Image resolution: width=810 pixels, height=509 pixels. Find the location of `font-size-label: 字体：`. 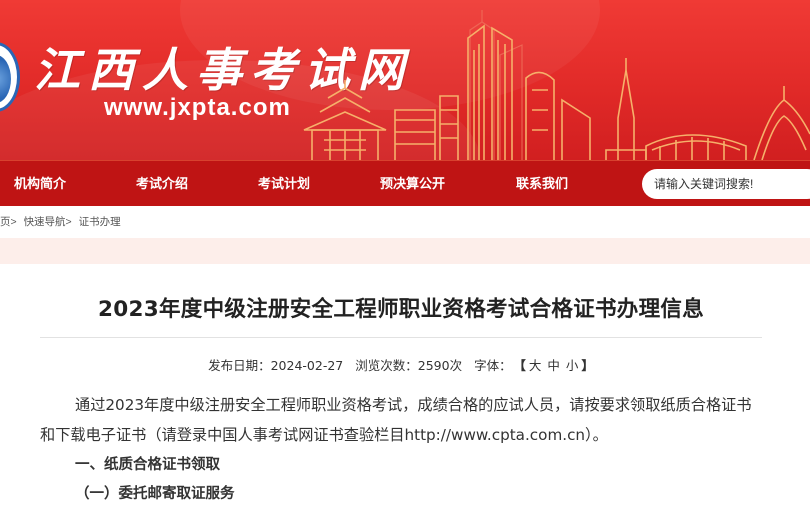

font-size-label: 字体： is located at coordinates (493, 365).